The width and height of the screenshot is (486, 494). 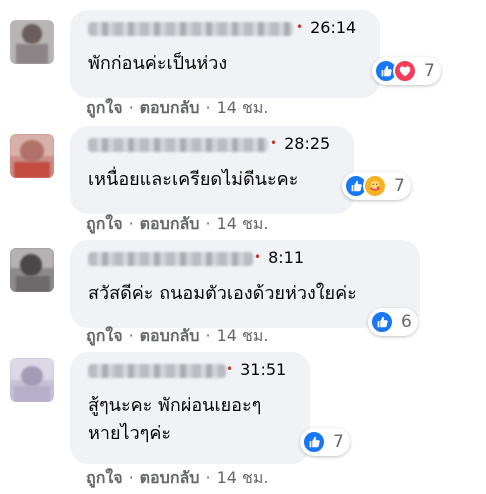 I want to click on comment-bubble: • 26:14 พักก่อนค่ะเป็นห่วง, so click(x=225, y=54).